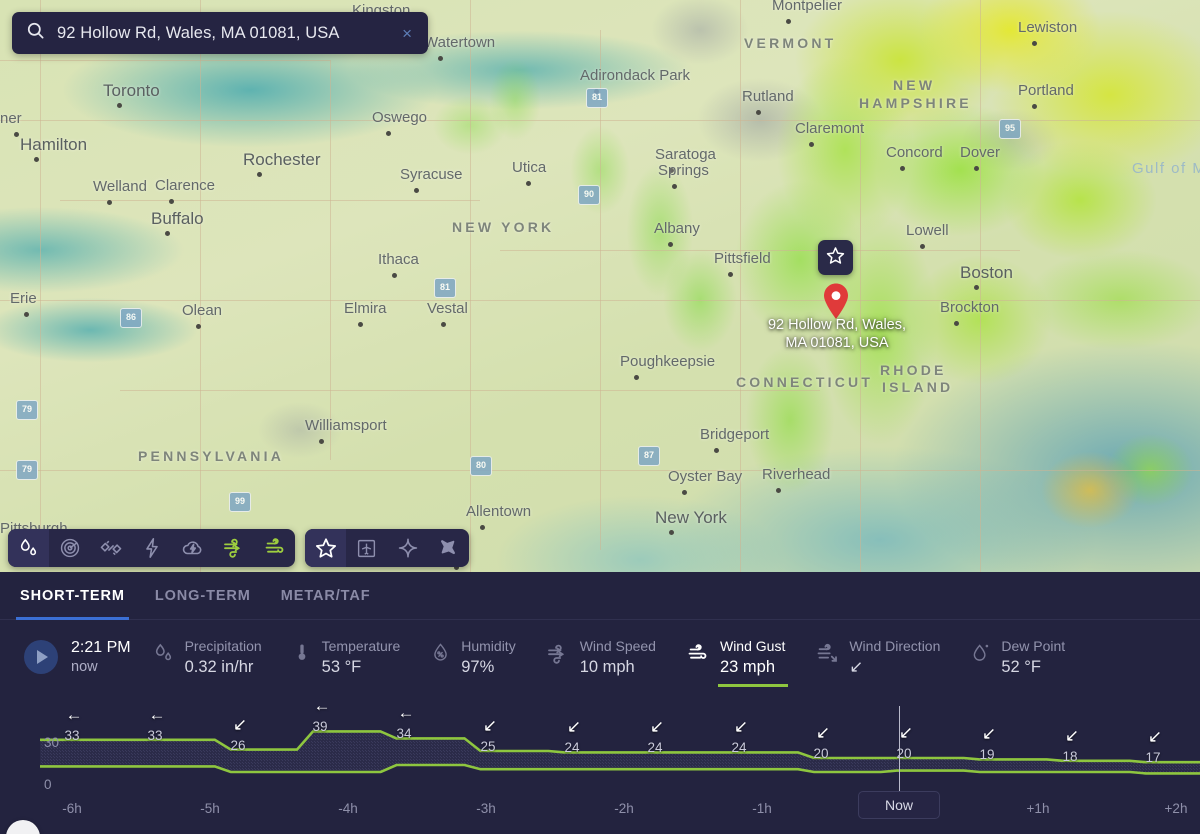  What do you see at coordinates (478, 666) in the screenshot?
I see `metric-value: 97%` at bounding box center [478, 666].